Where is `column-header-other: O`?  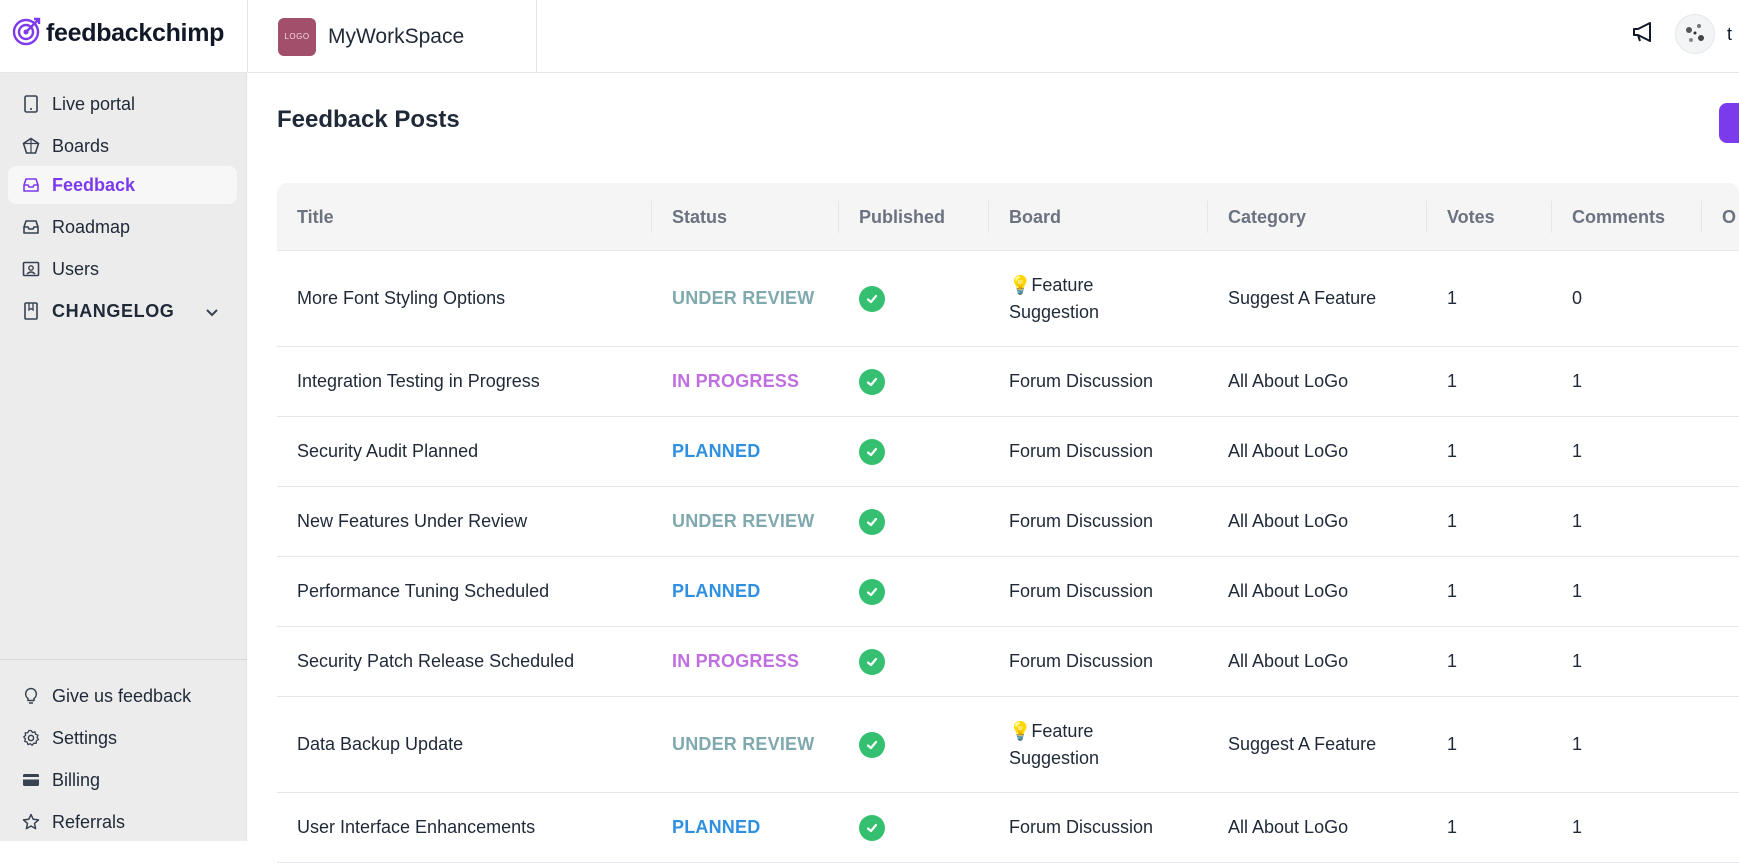
column-header-other: O is located at coordinates (1719, 217).